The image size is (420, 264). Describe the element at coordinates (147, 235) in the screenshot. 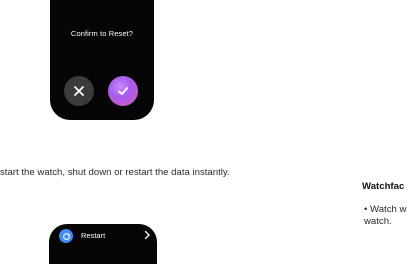

I see `chevron-right-icon` at that location.